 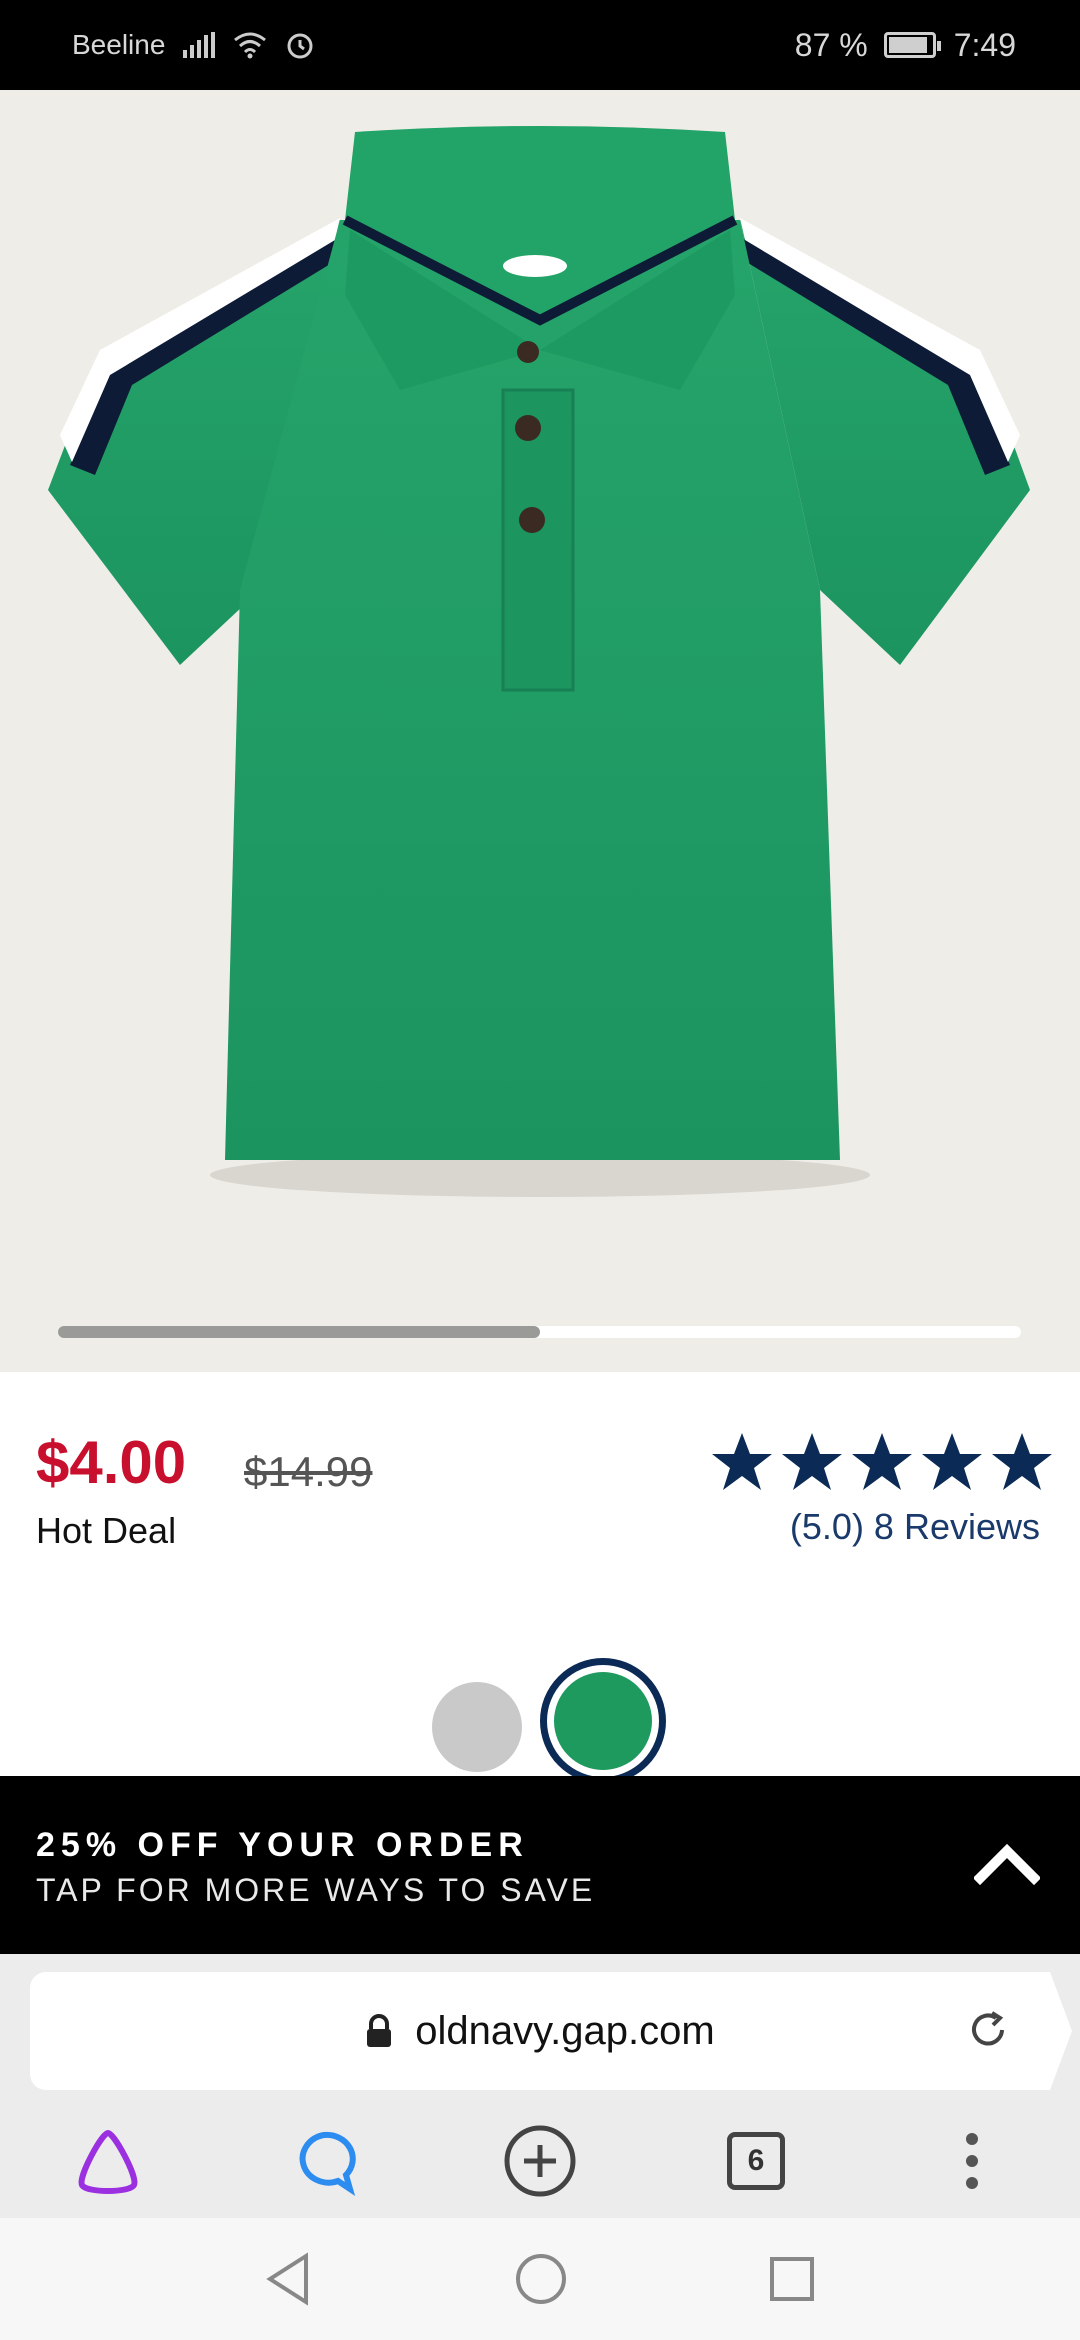 I want to click on home-icon, so click(x=541, y=2279).